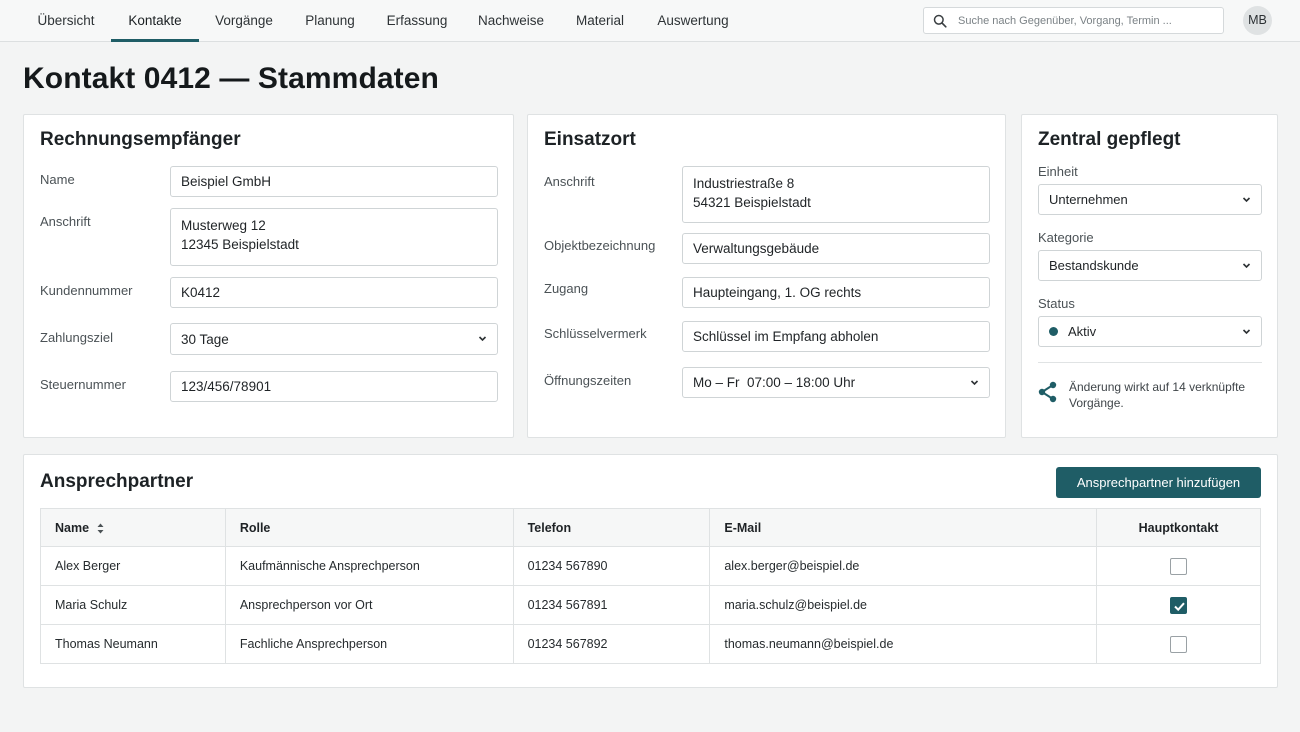  Describe the element at coordinates (1094, 265) in the screenshot. I see `category-value: Bestandskunde` at that location.